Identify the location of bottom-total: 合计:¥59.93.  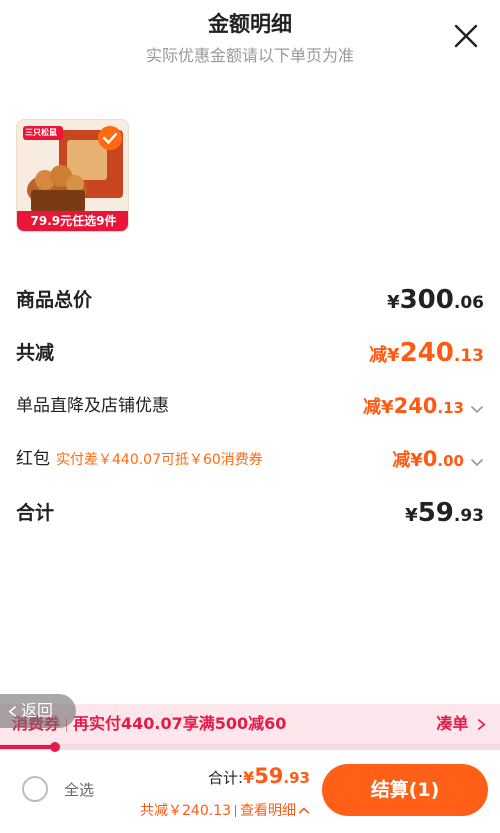
(259, 776).